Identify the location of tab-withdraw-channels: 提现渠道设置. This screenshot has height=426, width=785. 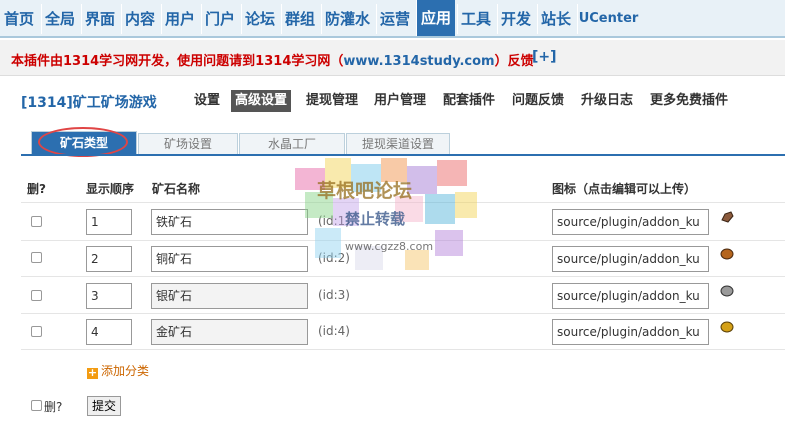
(398, 143).